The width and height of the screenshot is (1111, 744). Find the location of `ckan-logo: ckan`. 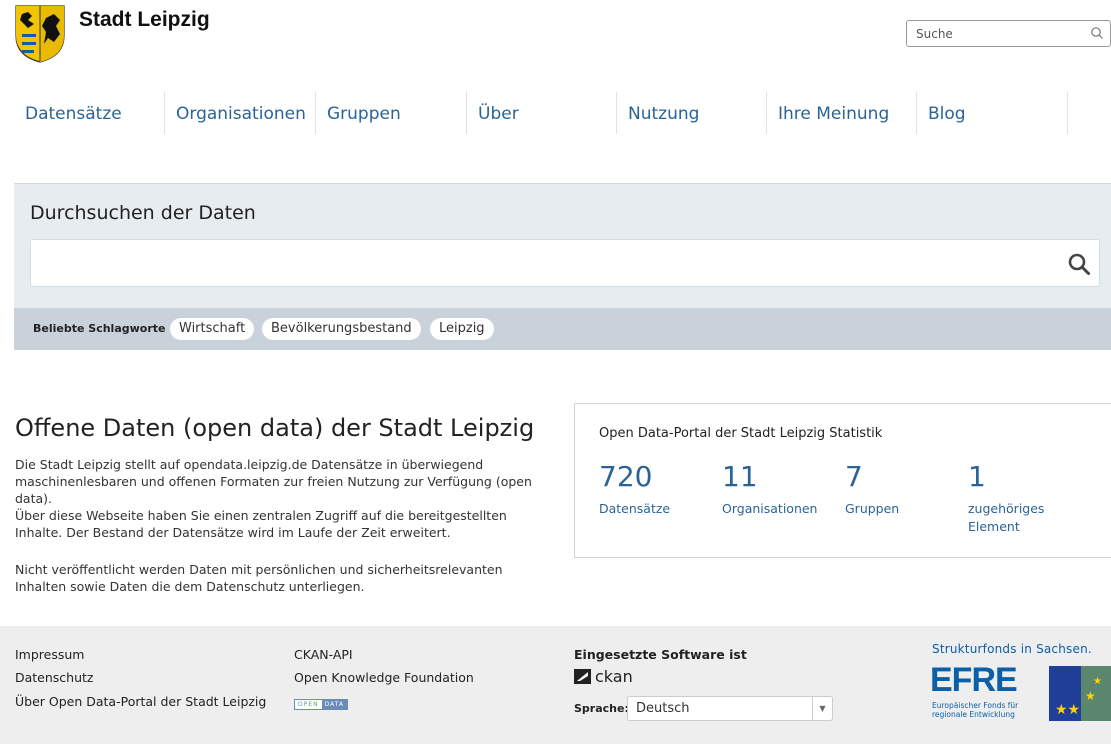

ckan-logo: ckan is located at coordinates (603, 676).